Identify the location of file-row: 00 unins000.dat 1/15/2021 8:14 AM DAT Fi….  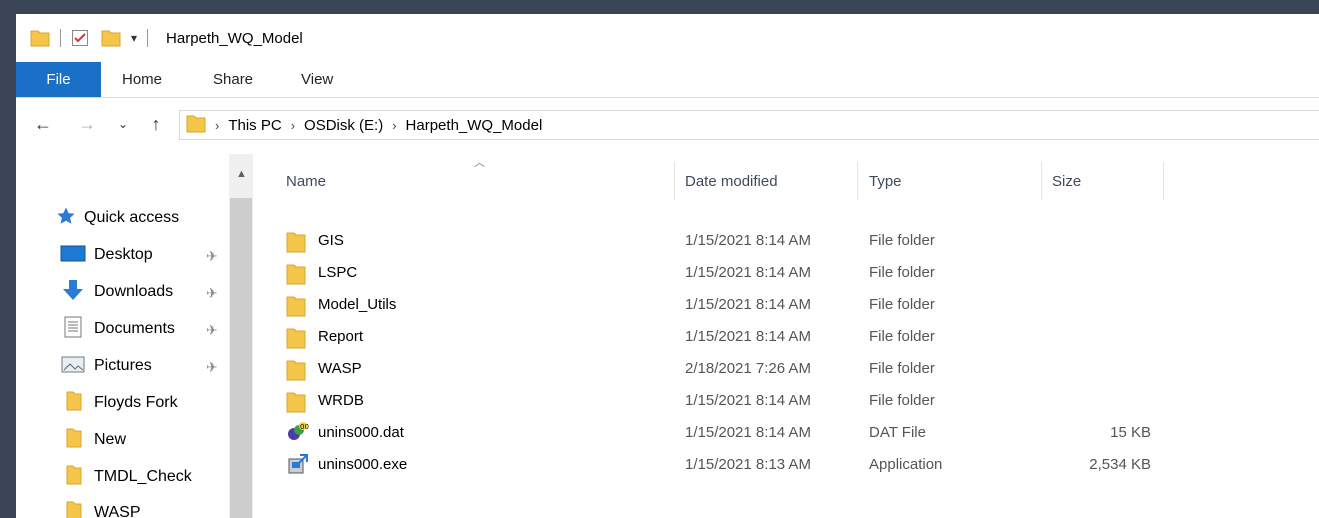
(726, 433).